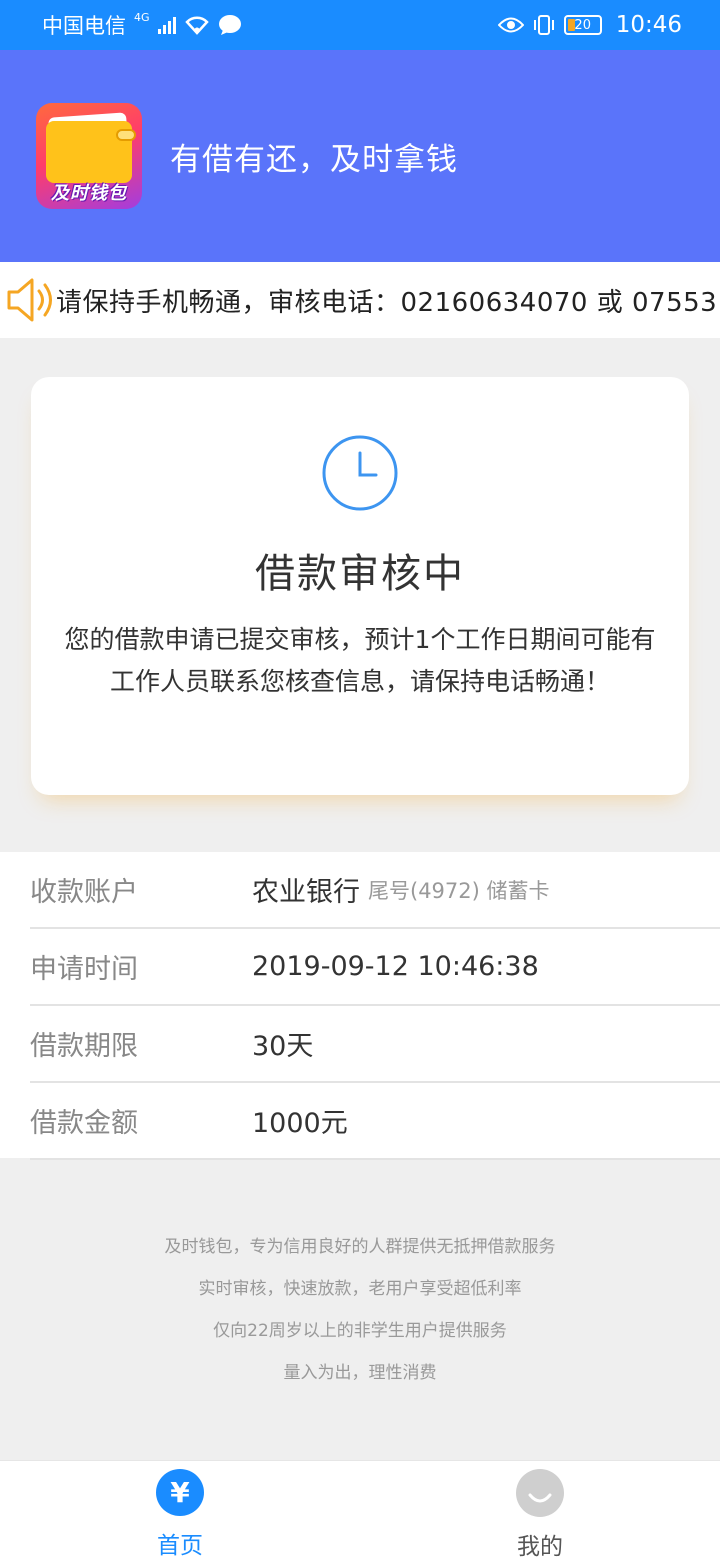  What do you see at coordinates (84, 1123) in the screenshot?
I see `detail-label: 借款金额` at bounding box center [84, 1123].